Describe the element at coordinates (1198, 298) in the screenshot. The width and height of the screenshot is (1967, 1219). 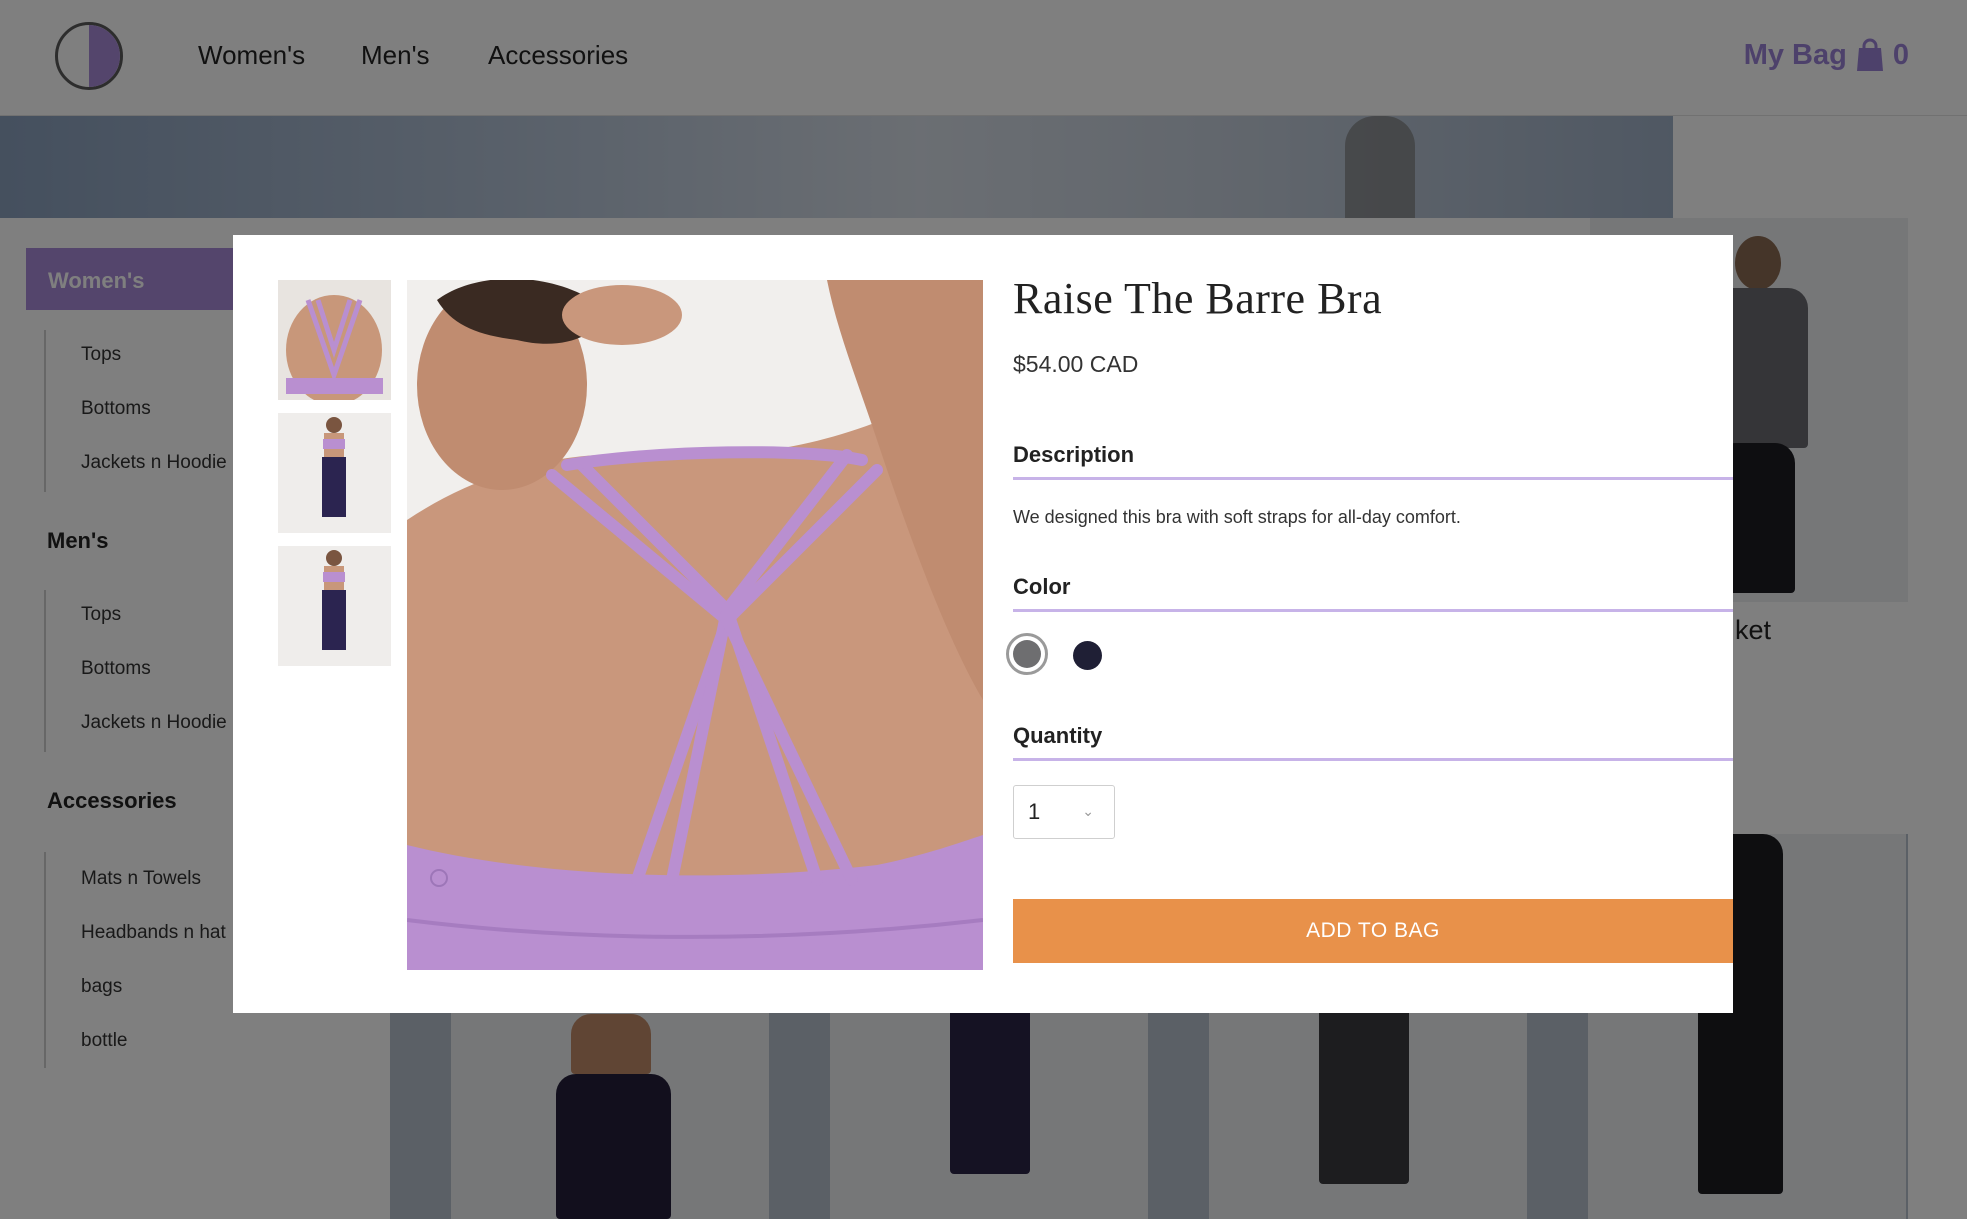
I see `product-title: Raise The Barre Bra` at that location.